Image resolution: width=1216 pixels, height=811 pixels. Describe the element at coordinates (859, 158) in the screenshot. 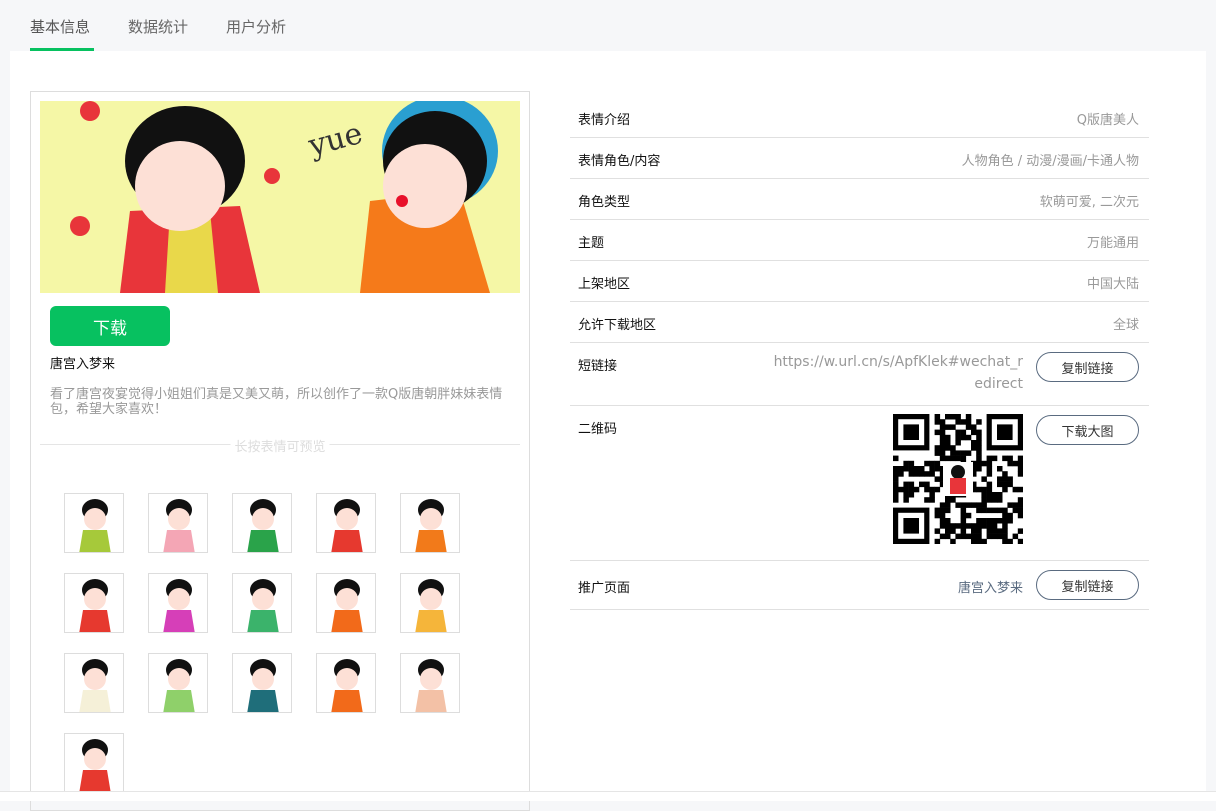

I see `info-row: 表情角色/内容 人物角色 / 动漫/漫画/卡通人物` at that location.